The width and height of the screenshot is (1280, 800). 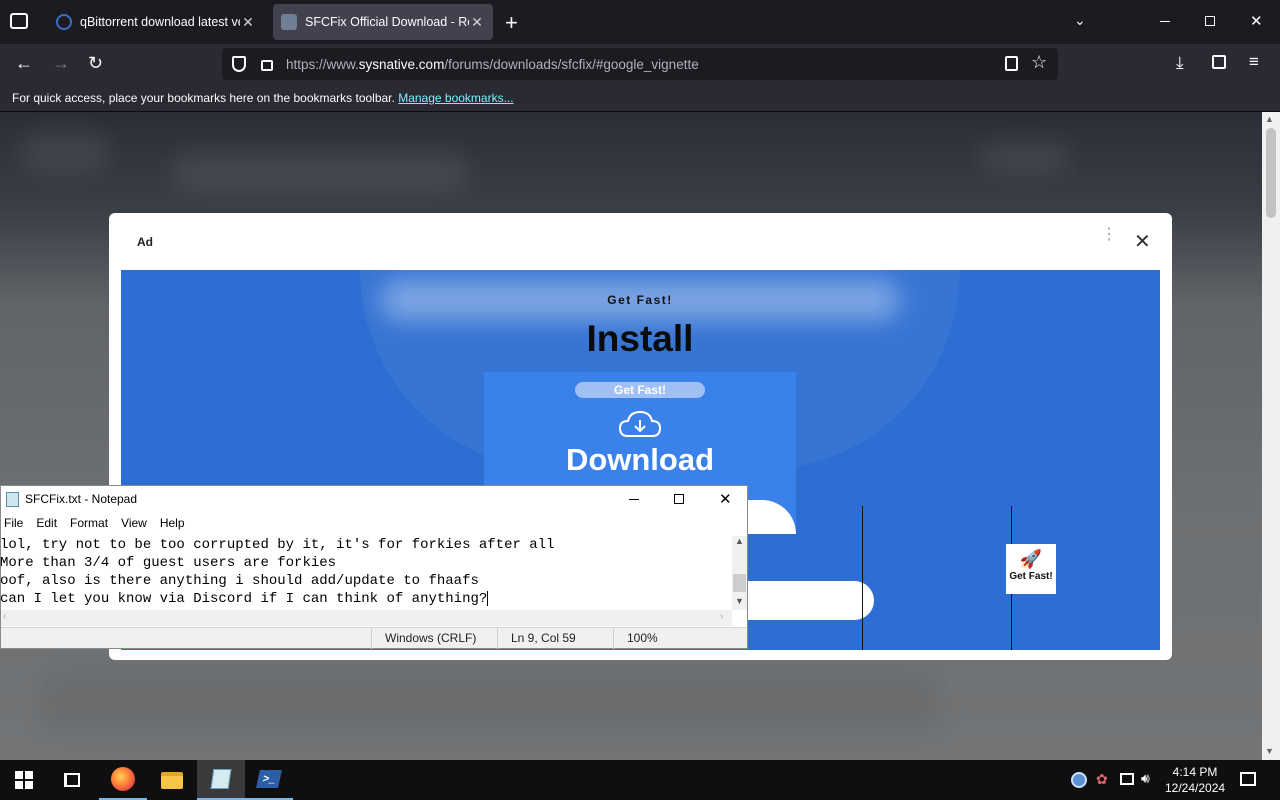 What do you see at coordinates (1271, 436) in the screenshot?
I see `page-scrollbar: ▲ ▼` at bounding box center [1271, 436].